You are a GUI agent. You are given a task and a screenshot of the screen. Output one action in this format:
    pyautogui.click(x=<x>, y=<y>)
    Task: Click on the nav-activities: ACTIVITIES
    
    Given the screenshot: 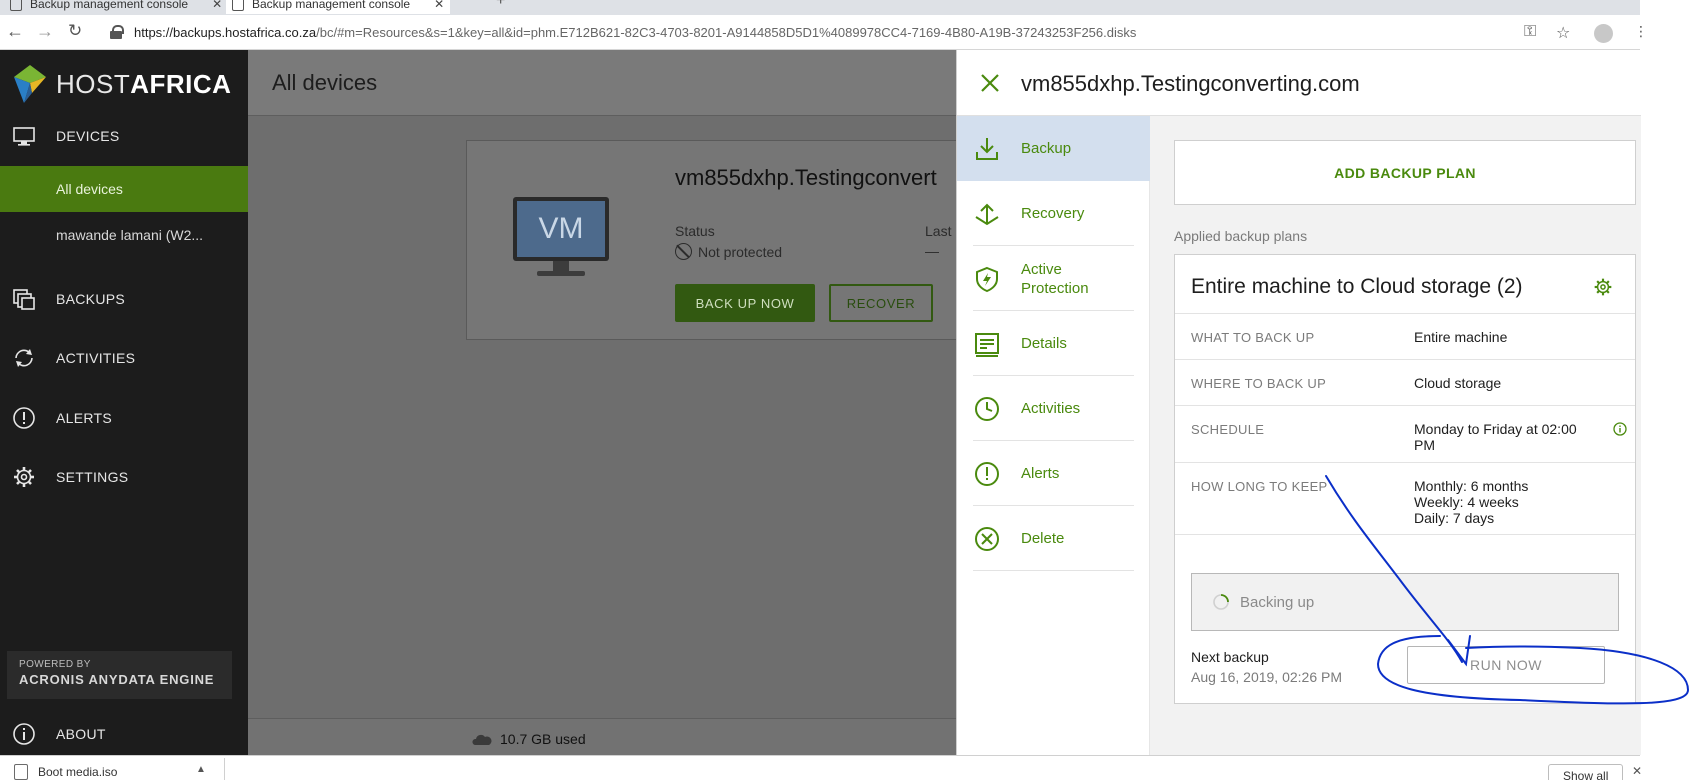 What is the action you would take?
    pyautogui.click(x=124, y=358)
    